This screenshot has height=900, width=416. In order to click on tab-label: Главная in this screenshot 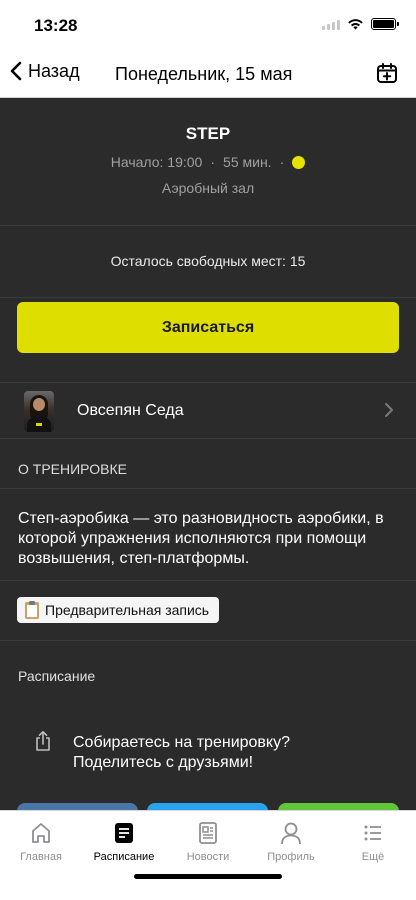, I will do `click(41, 857)`.